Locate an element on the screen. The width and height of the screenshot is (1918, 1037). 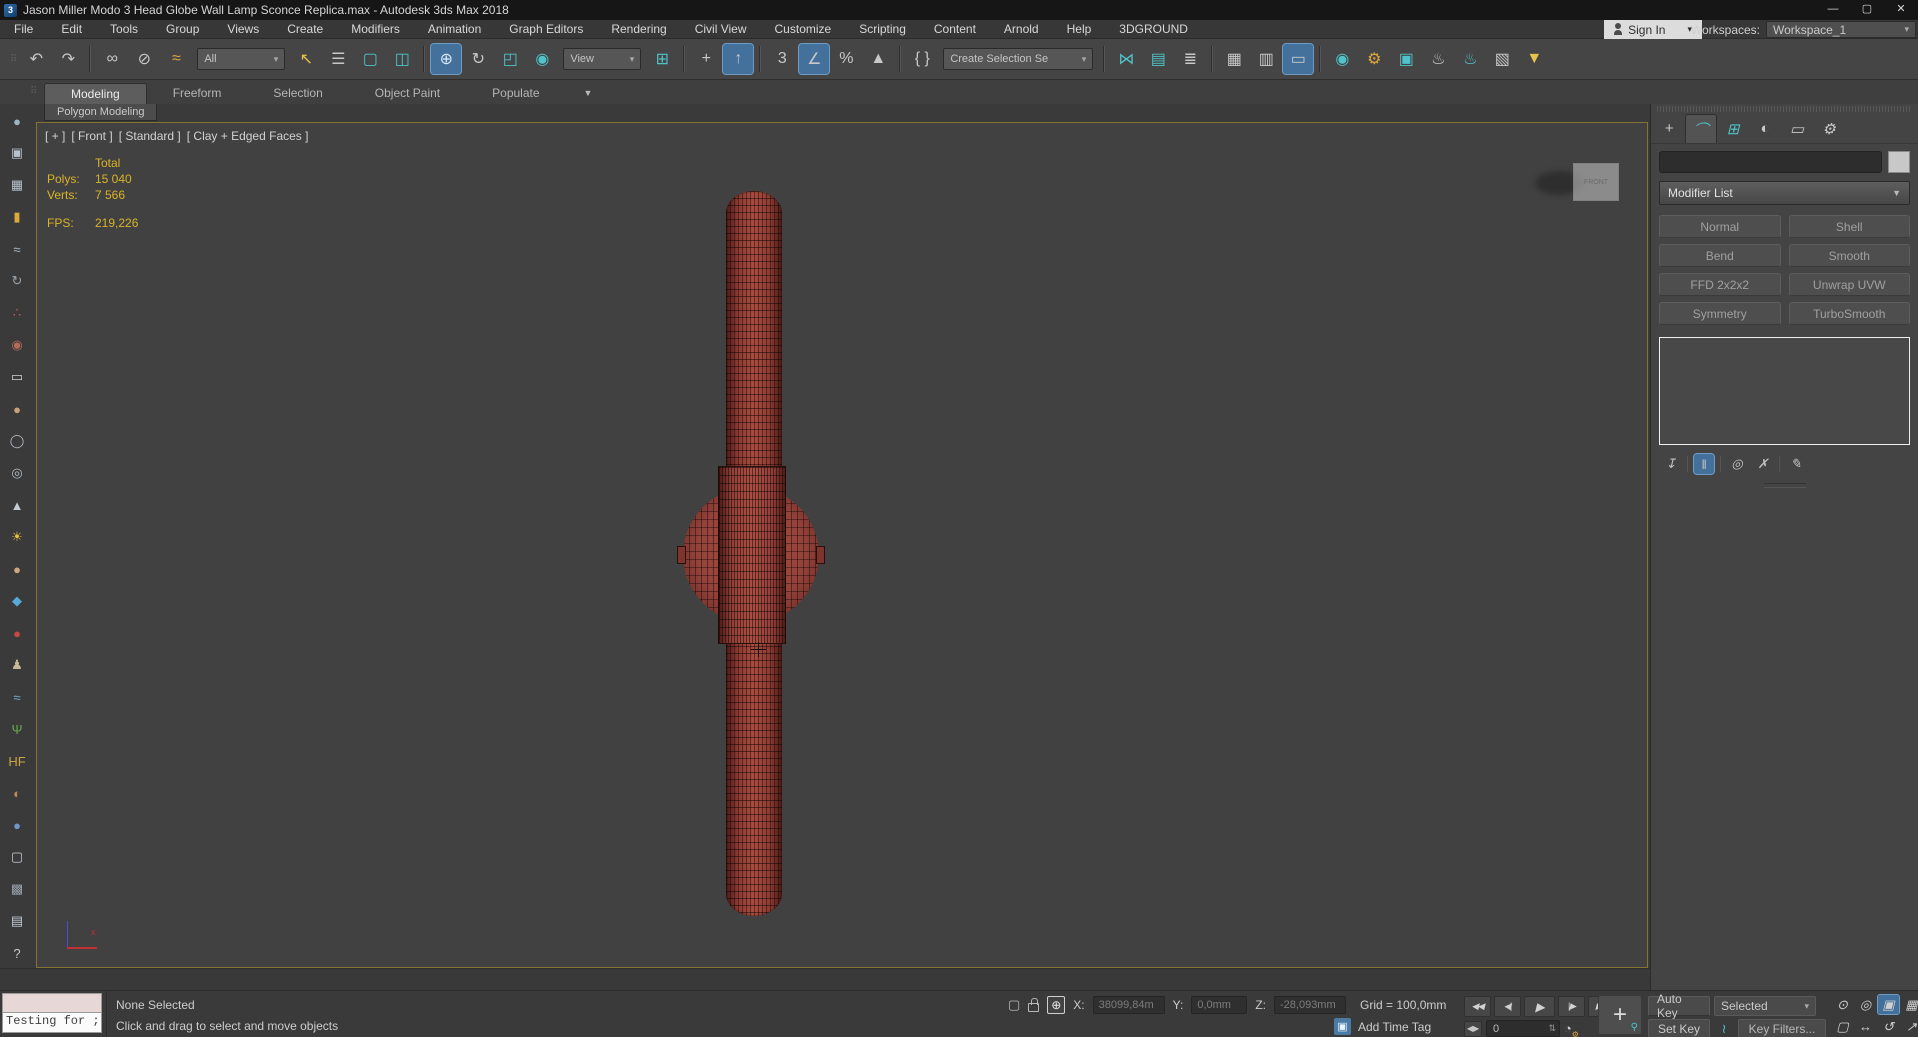
selection-lock-icon is located at coordinates (1034, 1004).